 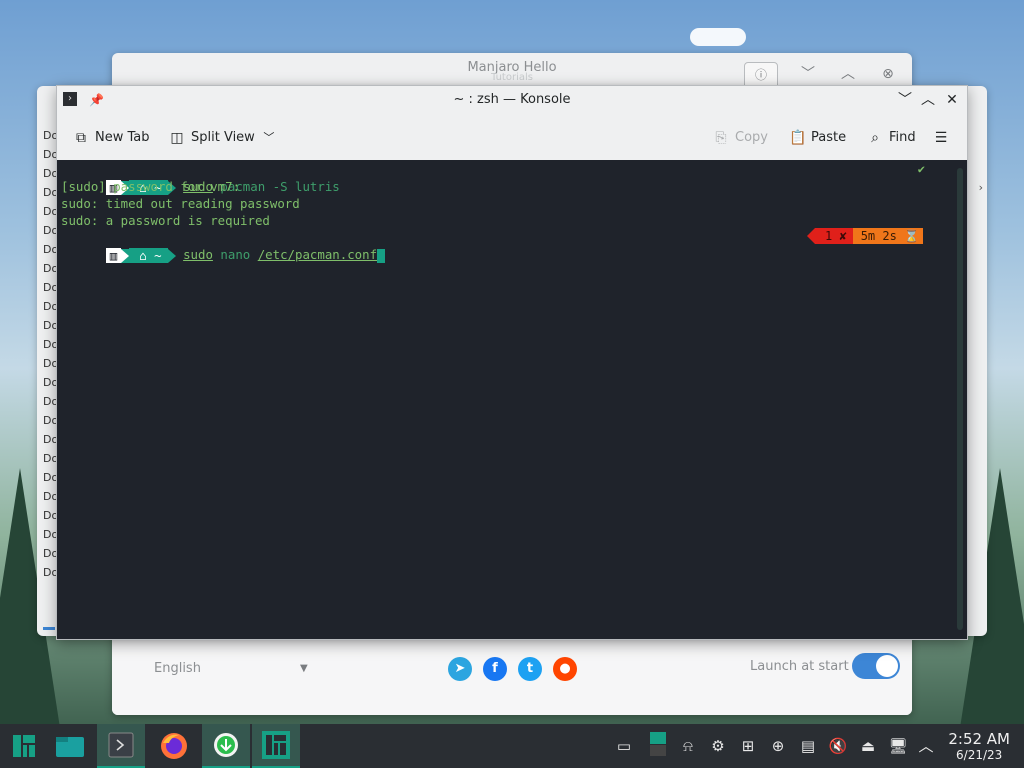 I want to click on text-cursor, so click(x=381, y=255).